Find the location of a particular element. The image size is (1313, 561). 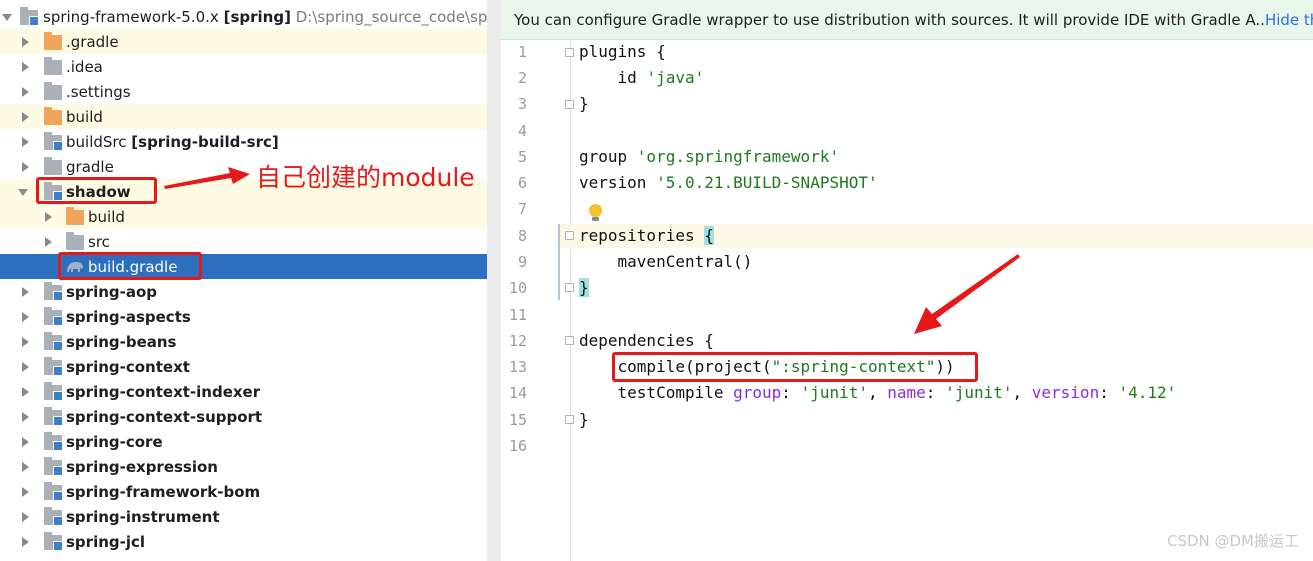

tree-item-label: spring-context-support is located at coordinates (164, 416).